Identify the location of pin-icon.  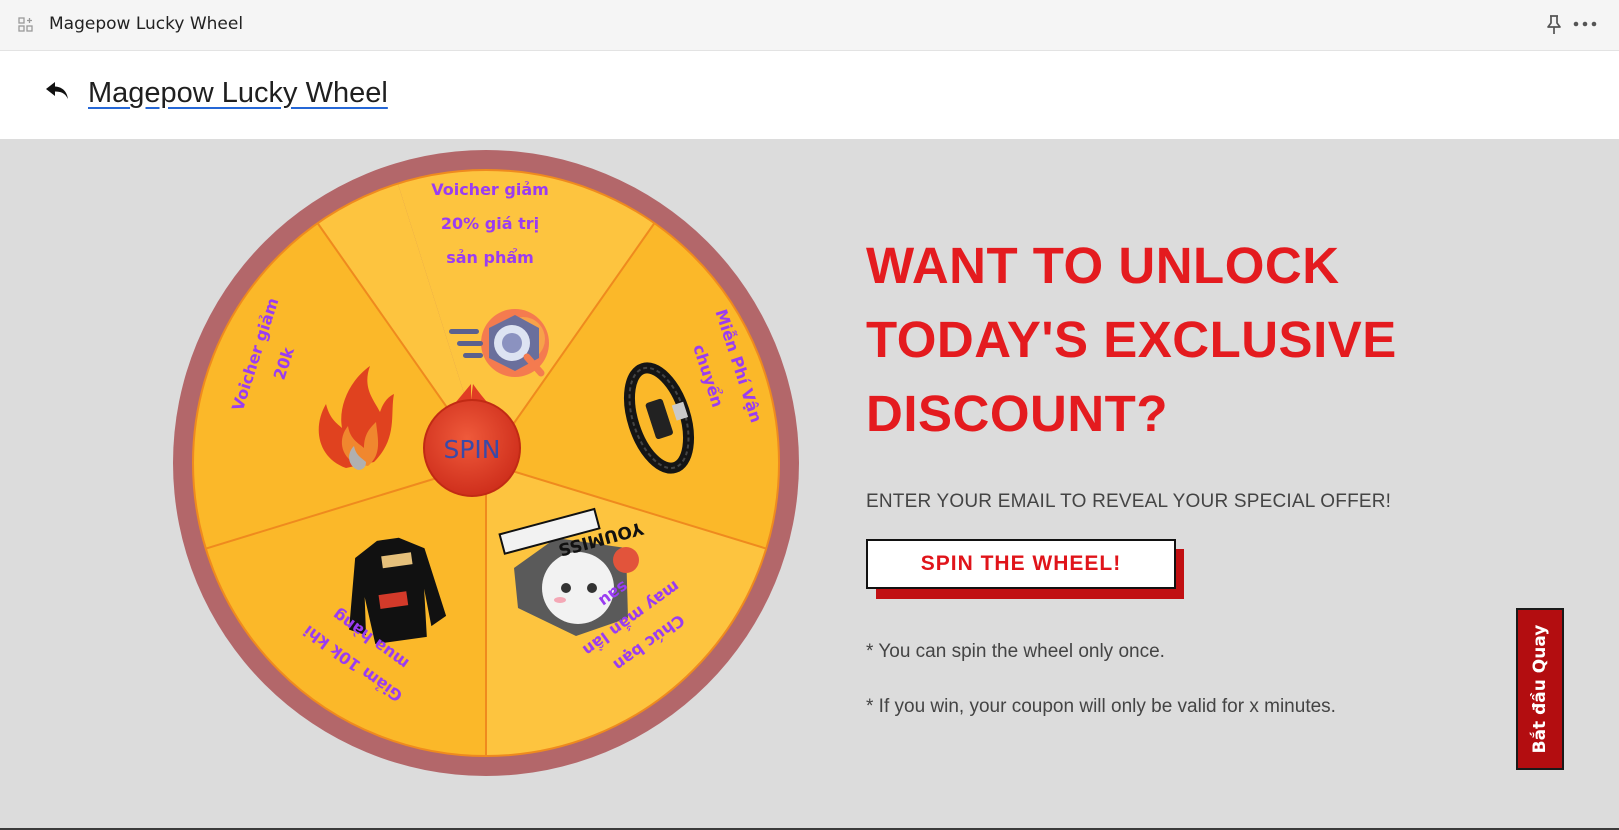
(1554, 25).